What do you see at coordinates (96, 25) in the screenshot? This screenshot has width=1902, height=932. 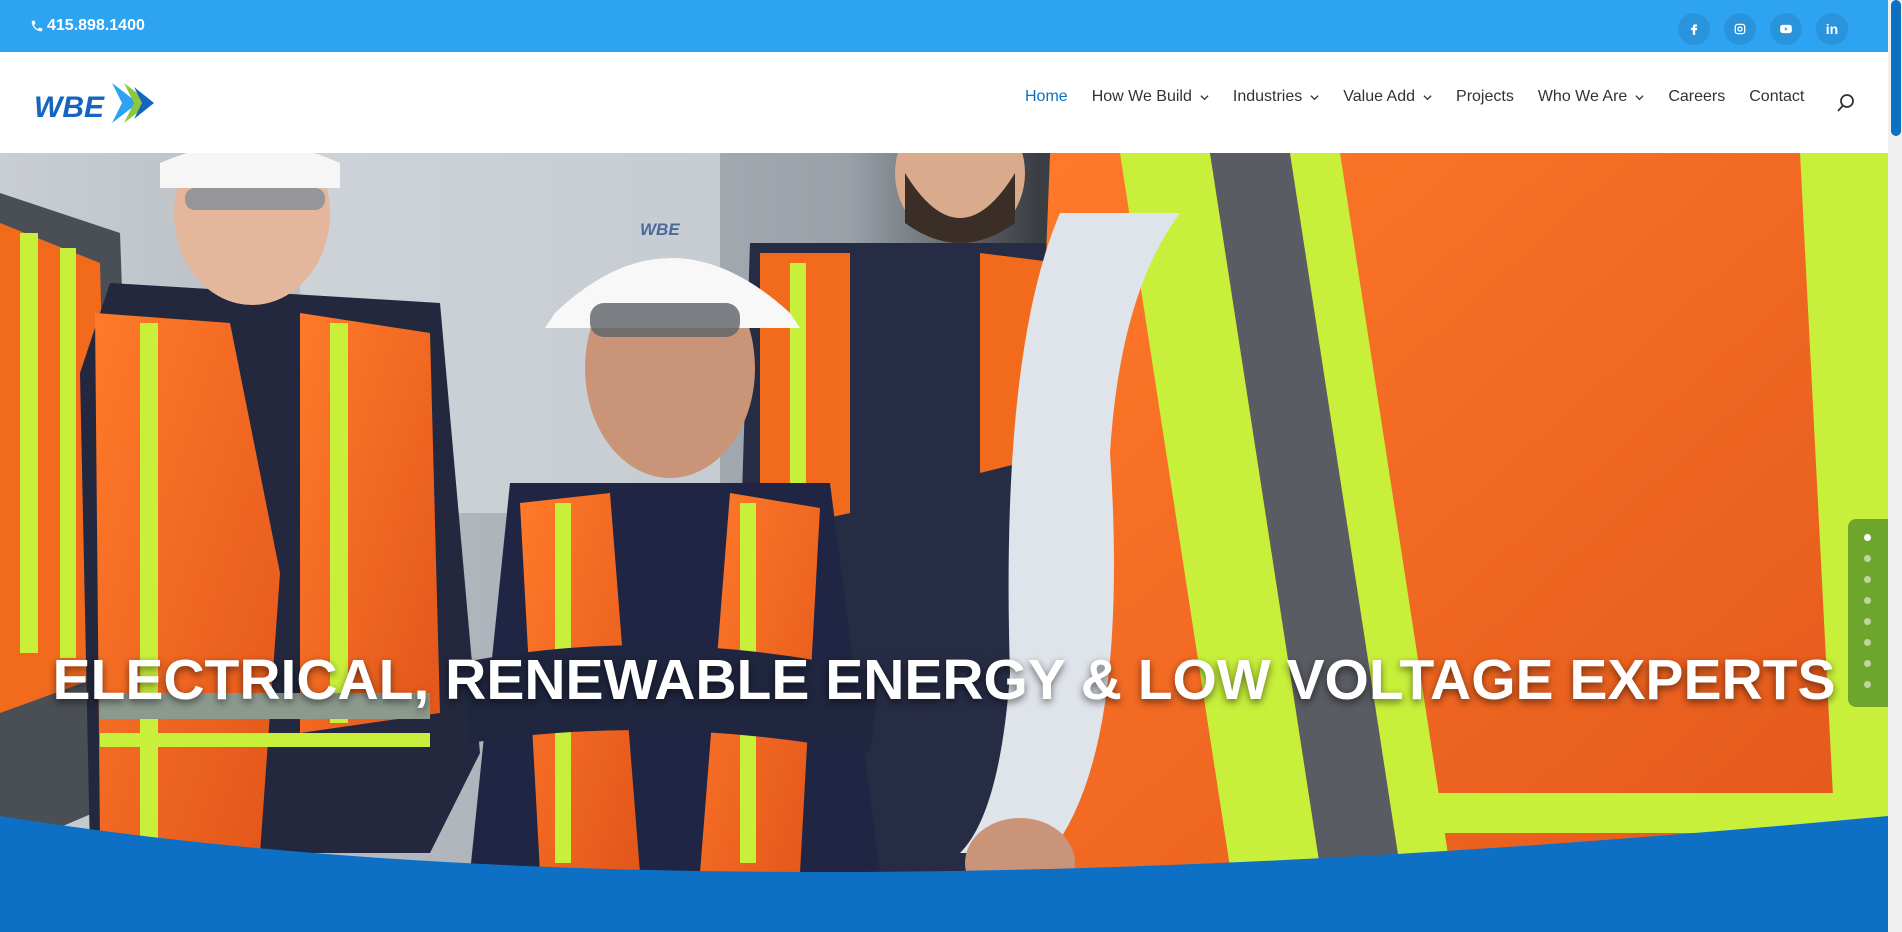 I see `phone-number: 415.898.1400` at bounding box center [96, 25].